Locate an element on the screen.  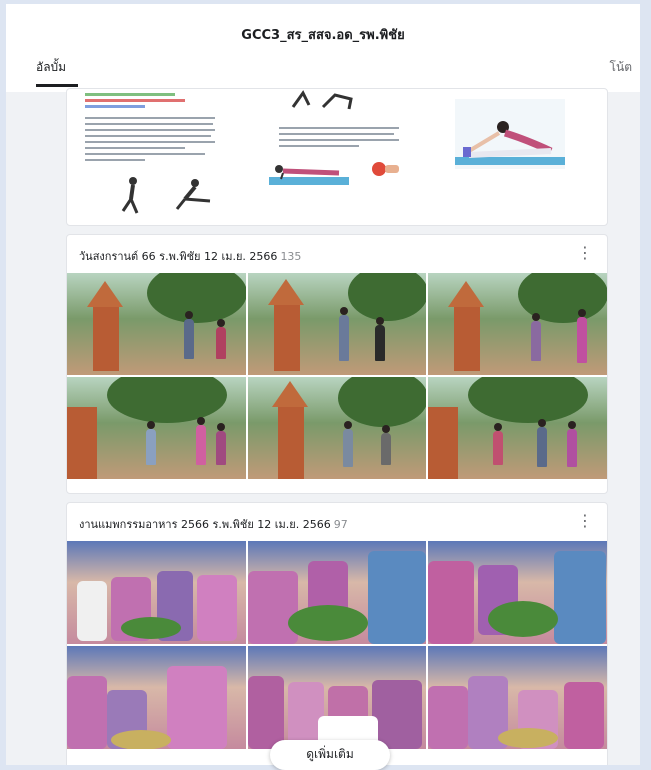
header: GCC3_สร_สสจ.อด_รพ.พิชัย อัลบั้ม โน้ต is located at coordinates (323, 48).